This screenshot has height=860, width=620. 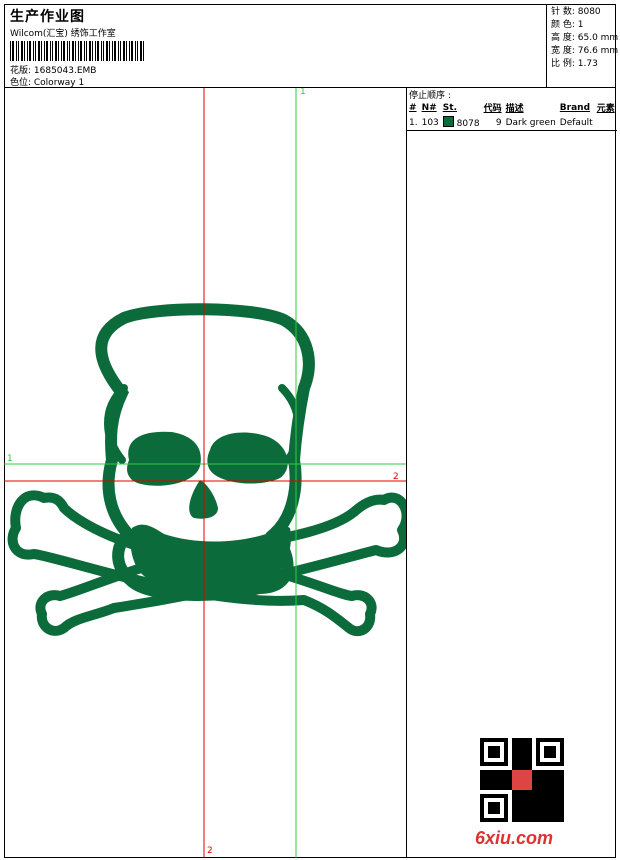 What do you see at coordinates (429, 107) in the screenshot?
I see `col-n: N#` at bounding box center [429, 107].